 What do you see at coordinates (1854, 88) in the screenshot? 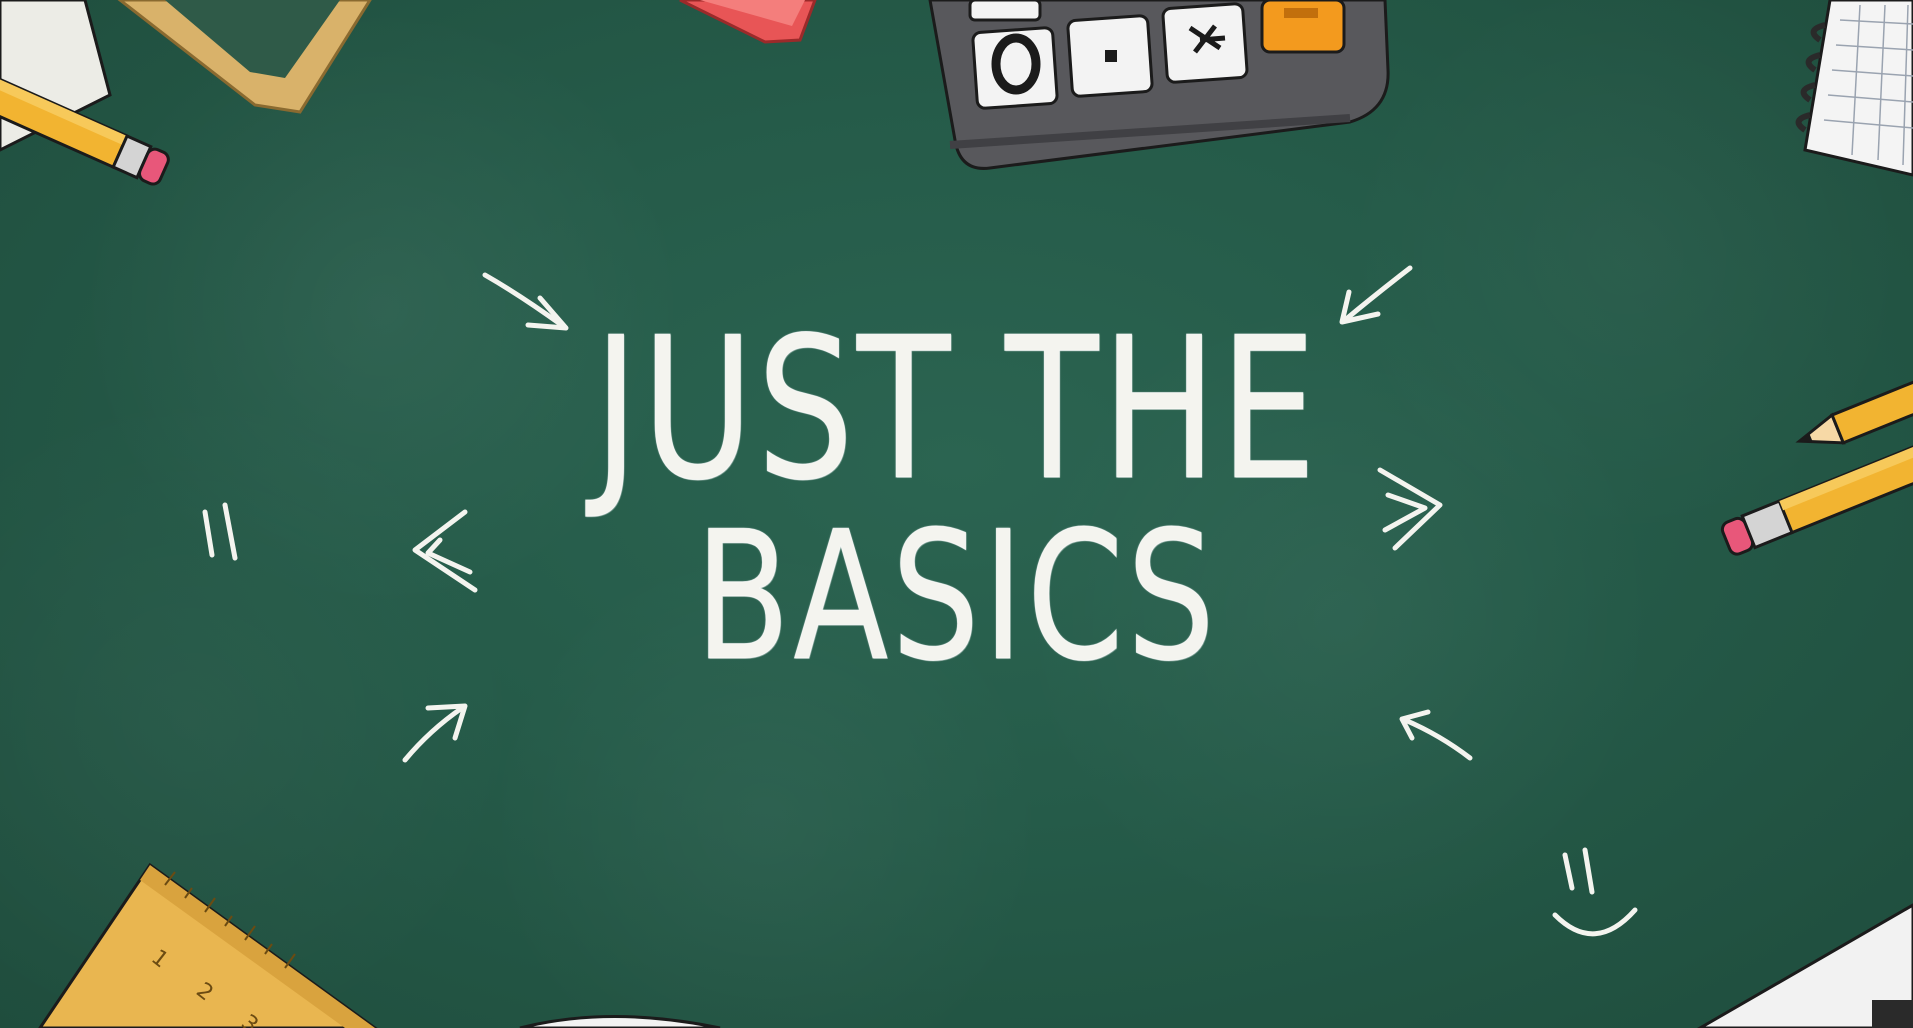
I see `notebook-icon` at bounding box center [1854, 88].